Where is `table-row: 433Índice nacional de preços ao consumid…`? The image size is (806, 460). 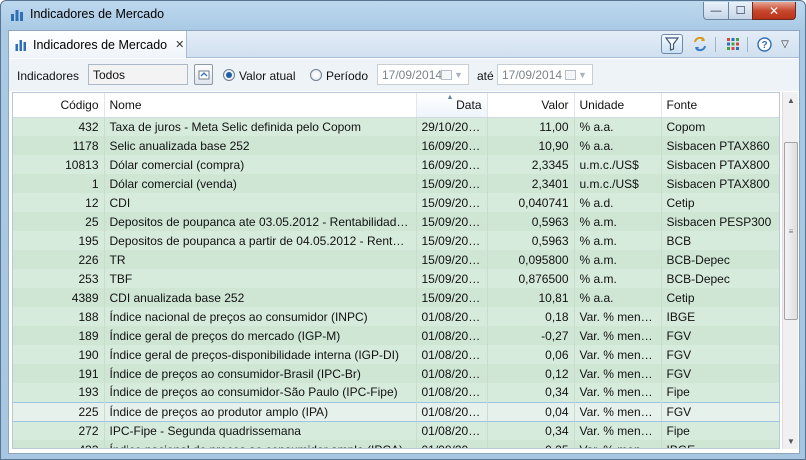 table-row: 433Índice nacional de preços ao consumid… is located at coordinates (396, 444).